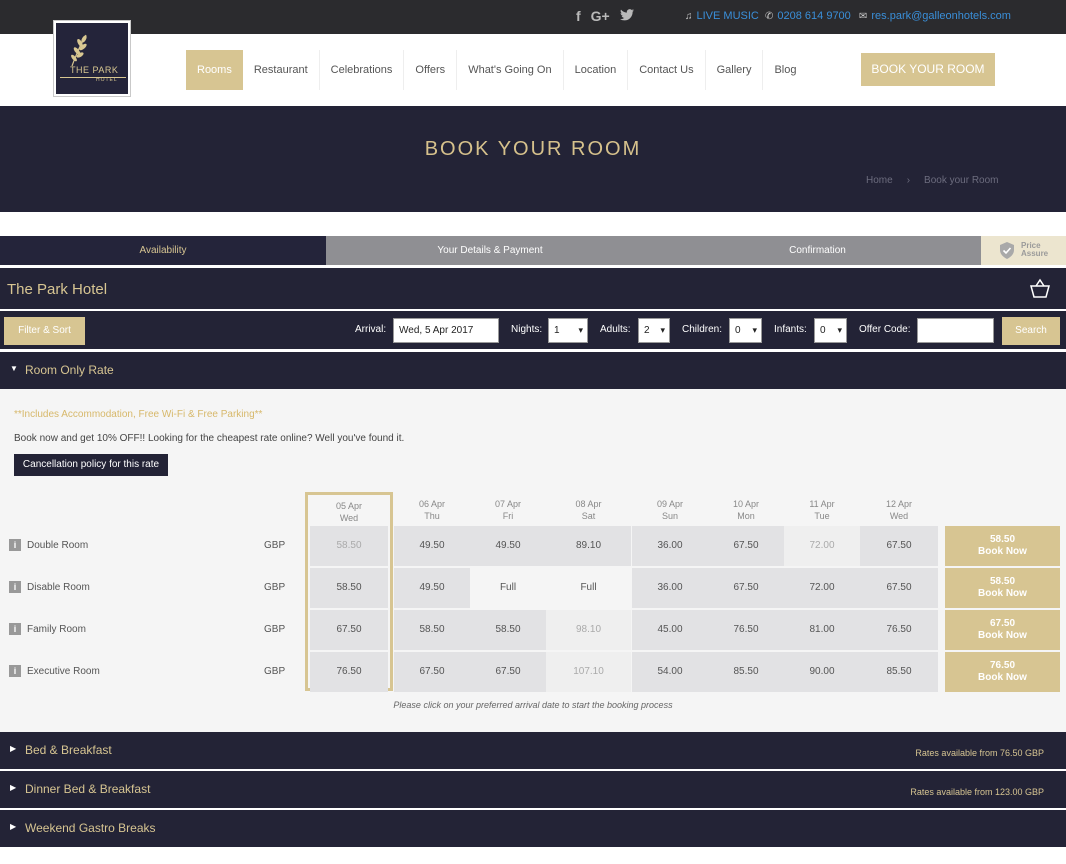  I want to click on step-details-payment: Your Details & Payment, so click(490, 250).